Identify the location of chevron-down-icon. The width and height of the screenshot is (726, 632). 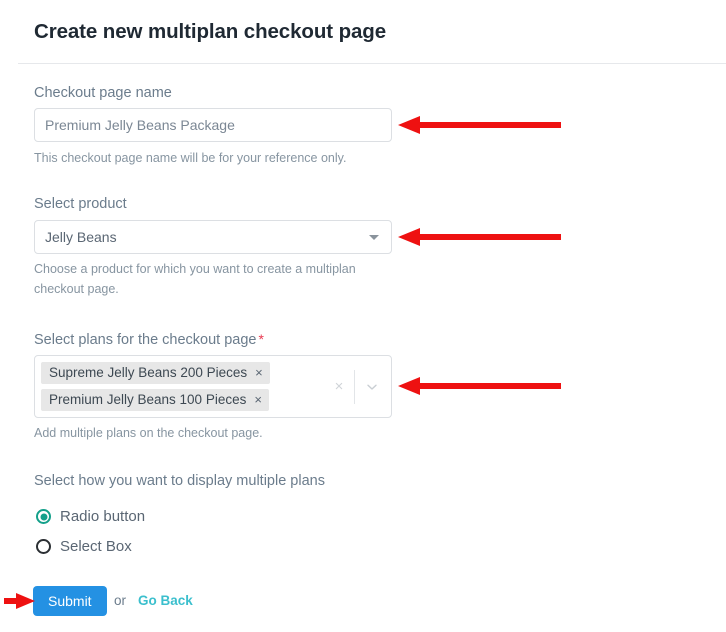
(372, 387).